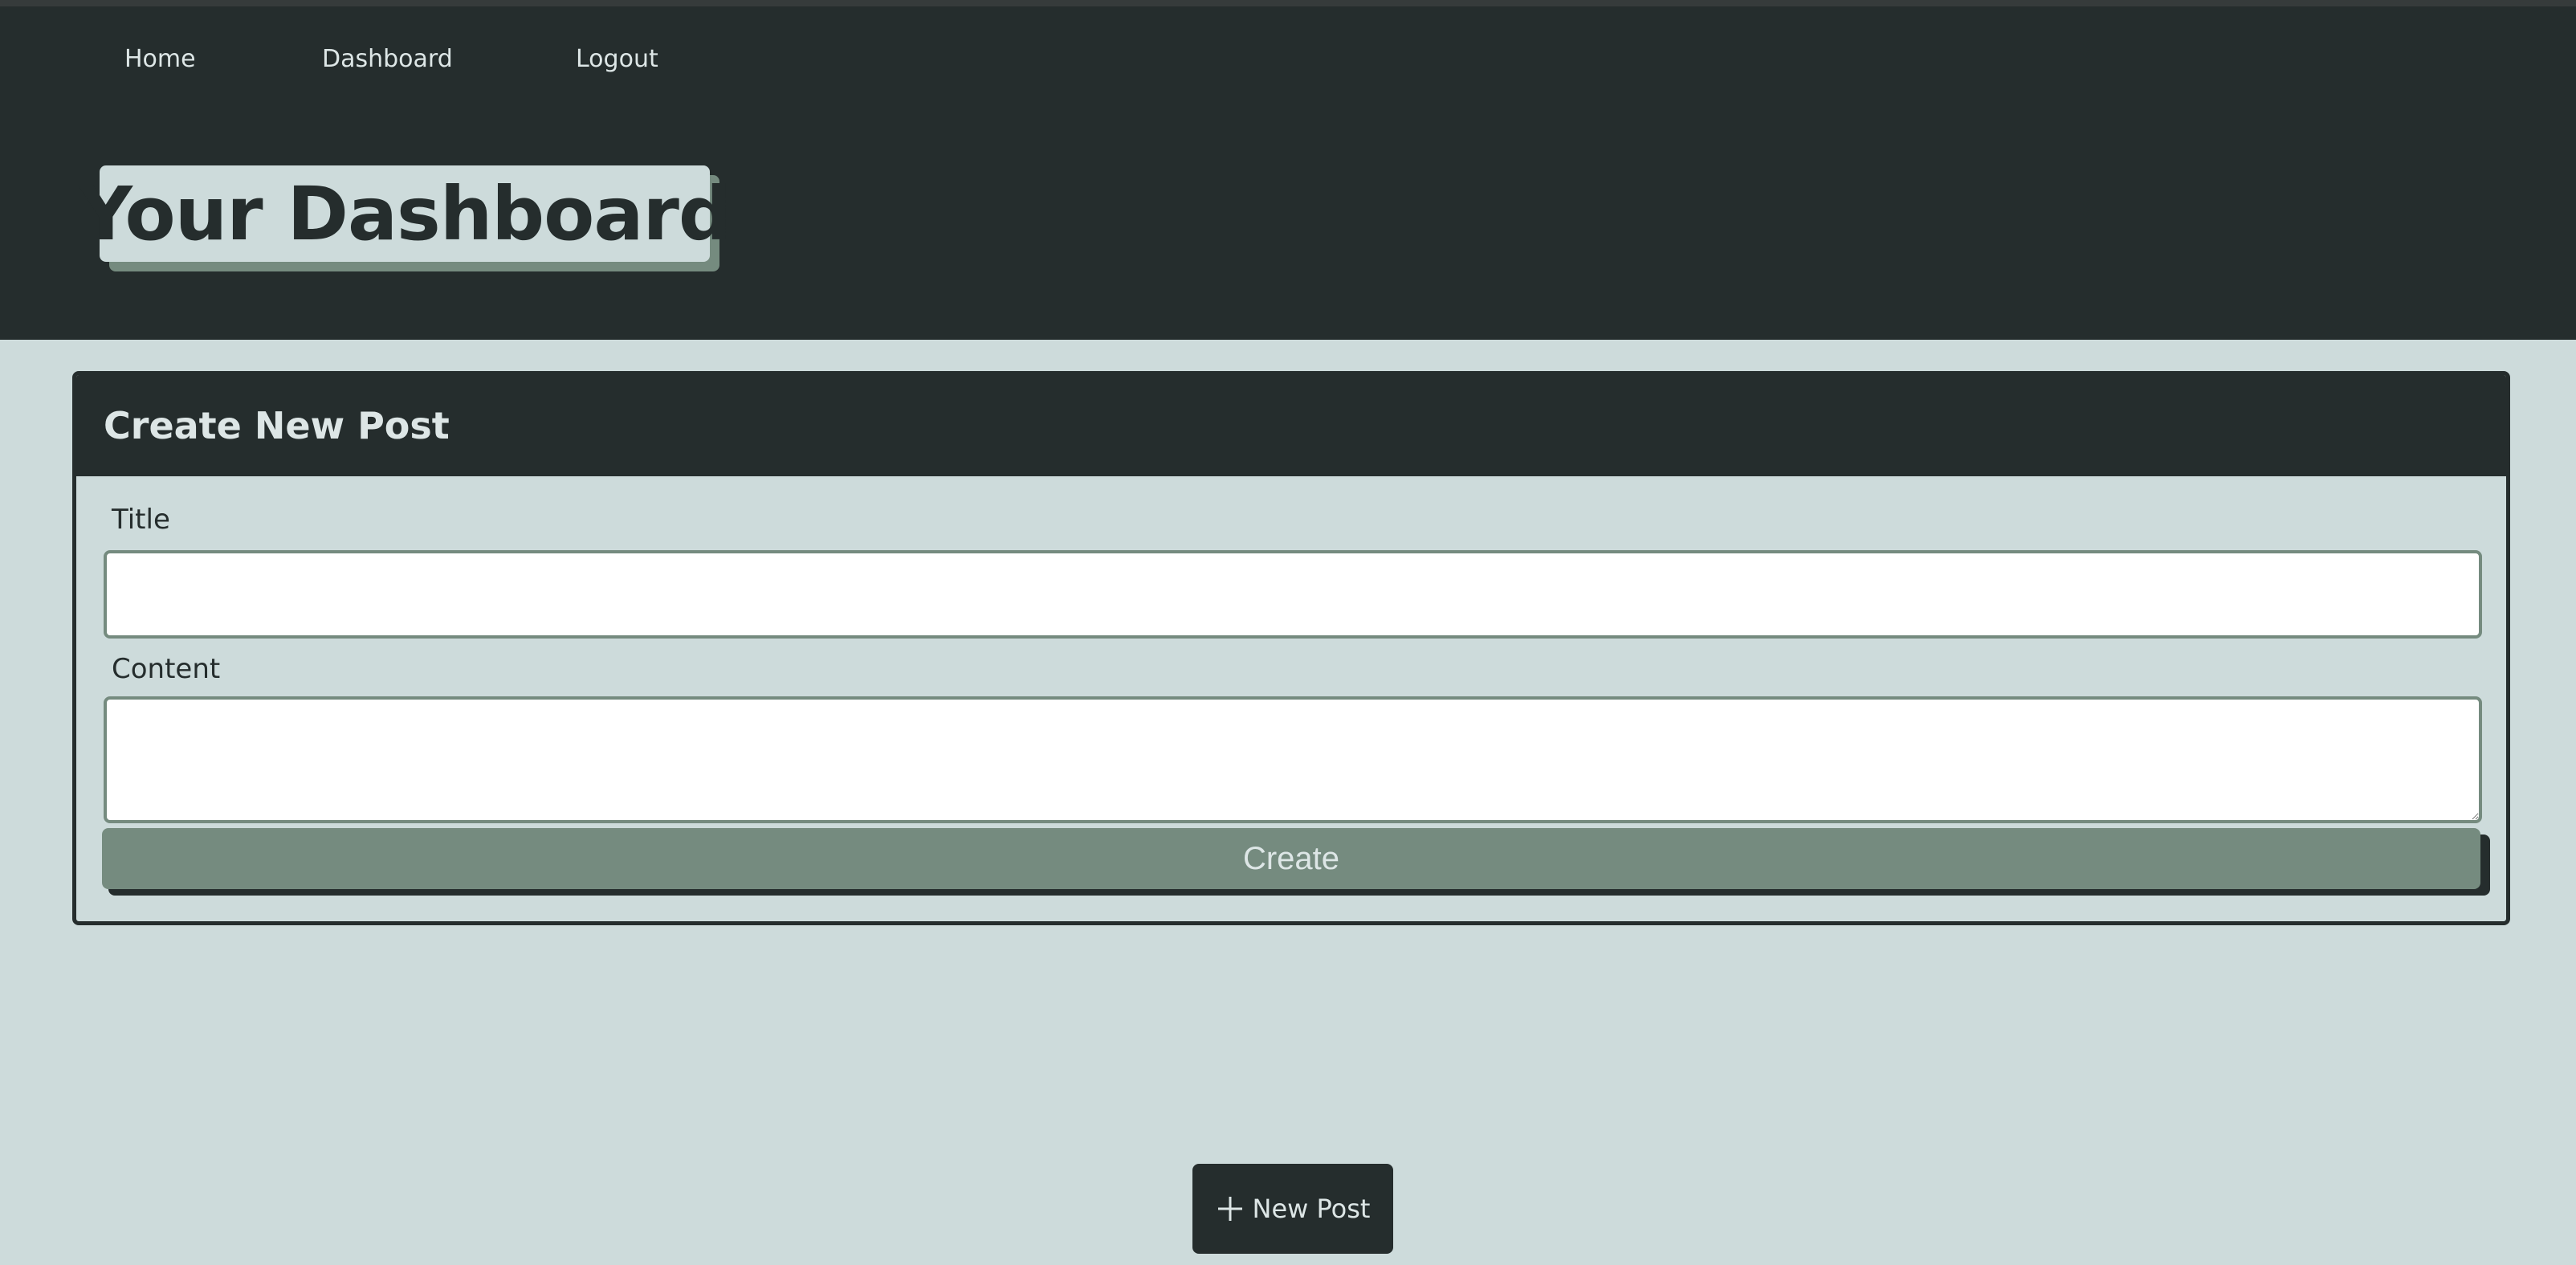  Describe the element at coordinates (1291, 425) in the screenshot. I see `create-post-card-header: Create New Post` at that location.